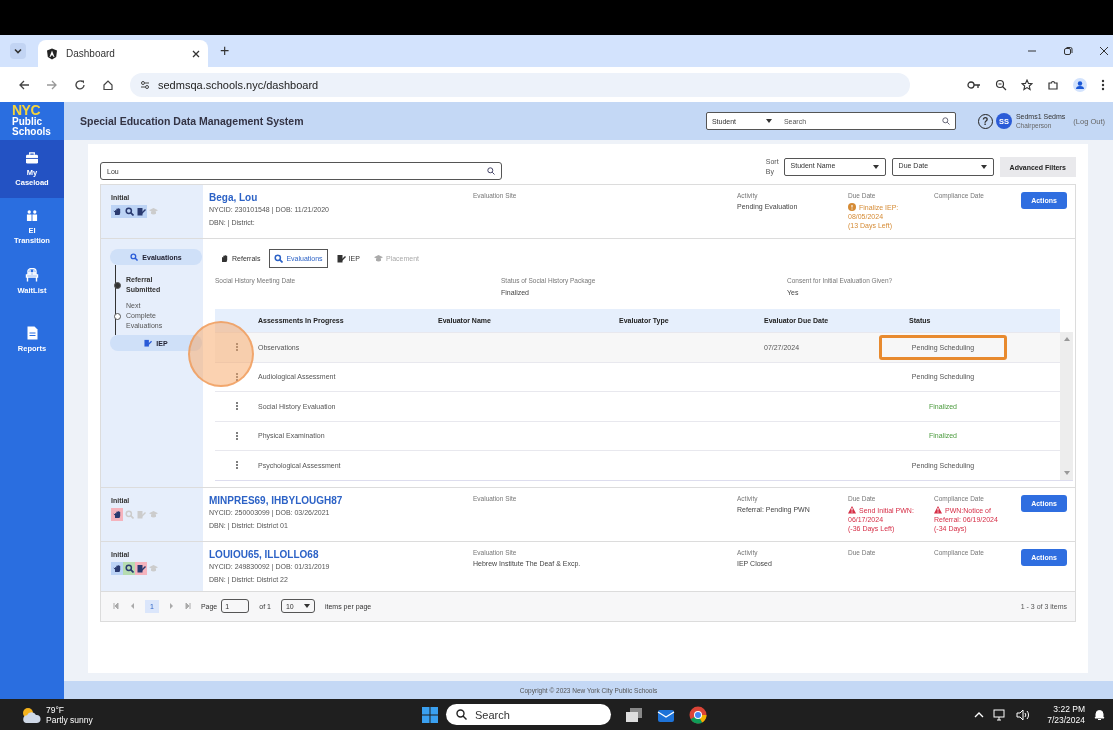 This screenshot has width=1113, height=730. Describe the element at coordinates (145, 84) in the screenshot. I see `site-settings-icon` at that location.